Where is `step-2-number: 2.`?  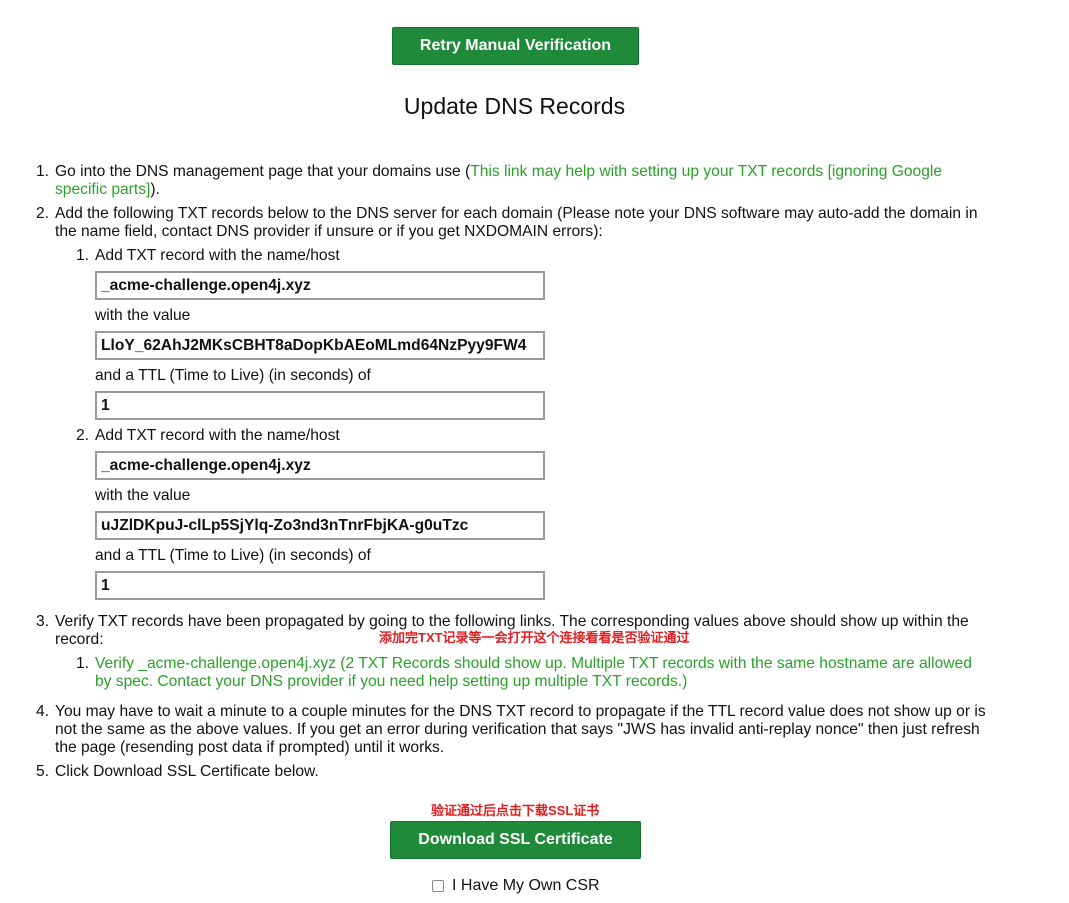
step-2-number: 2. is located at coordinates (42, 213).